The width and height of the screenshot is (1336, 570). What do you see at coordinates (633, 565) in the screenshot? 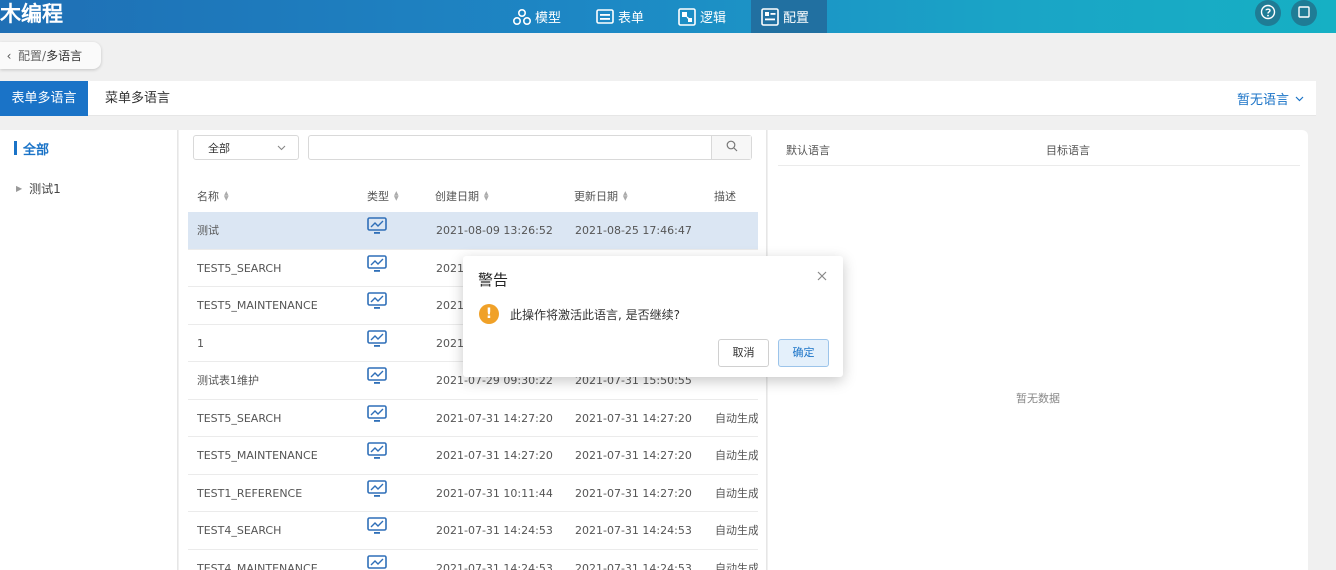
I see `row-updated-date: 2021-07-31 14:24:53` at bounding box center [633, 565].